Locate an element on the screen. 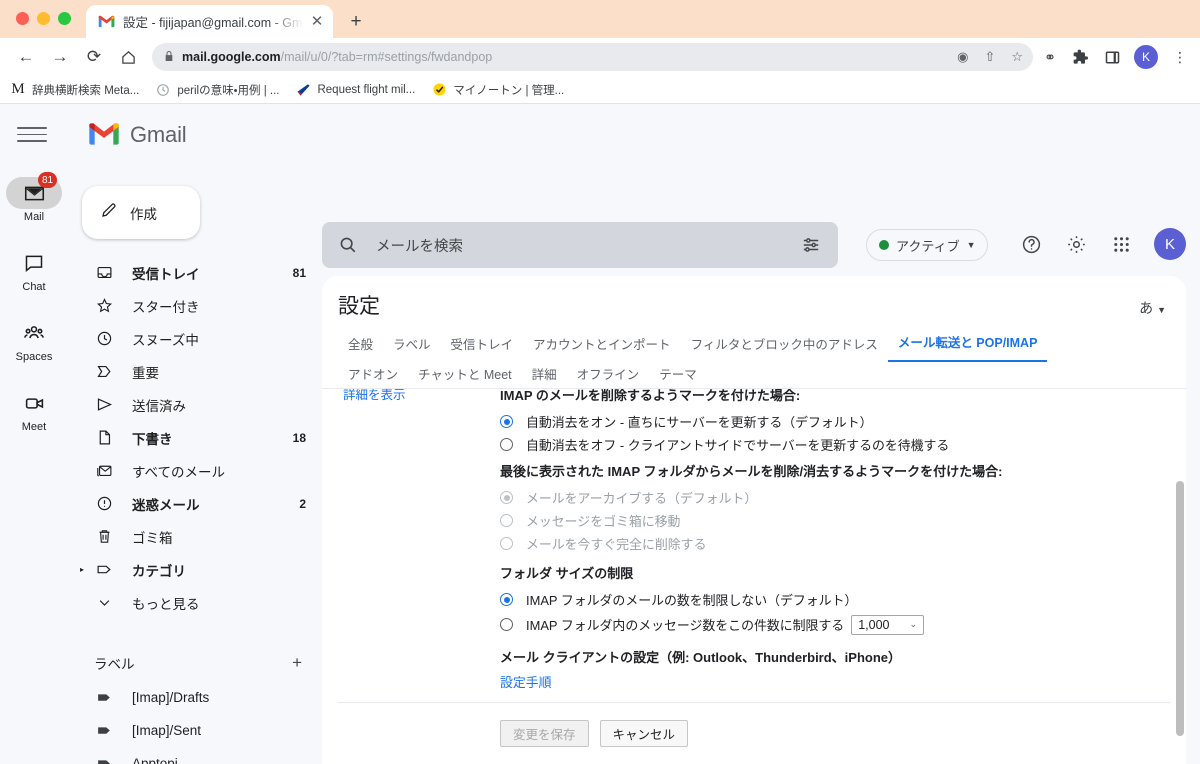  tab-filters-blocked: フィルタとブロック中のアドレス is located at coordinates (784, 348).